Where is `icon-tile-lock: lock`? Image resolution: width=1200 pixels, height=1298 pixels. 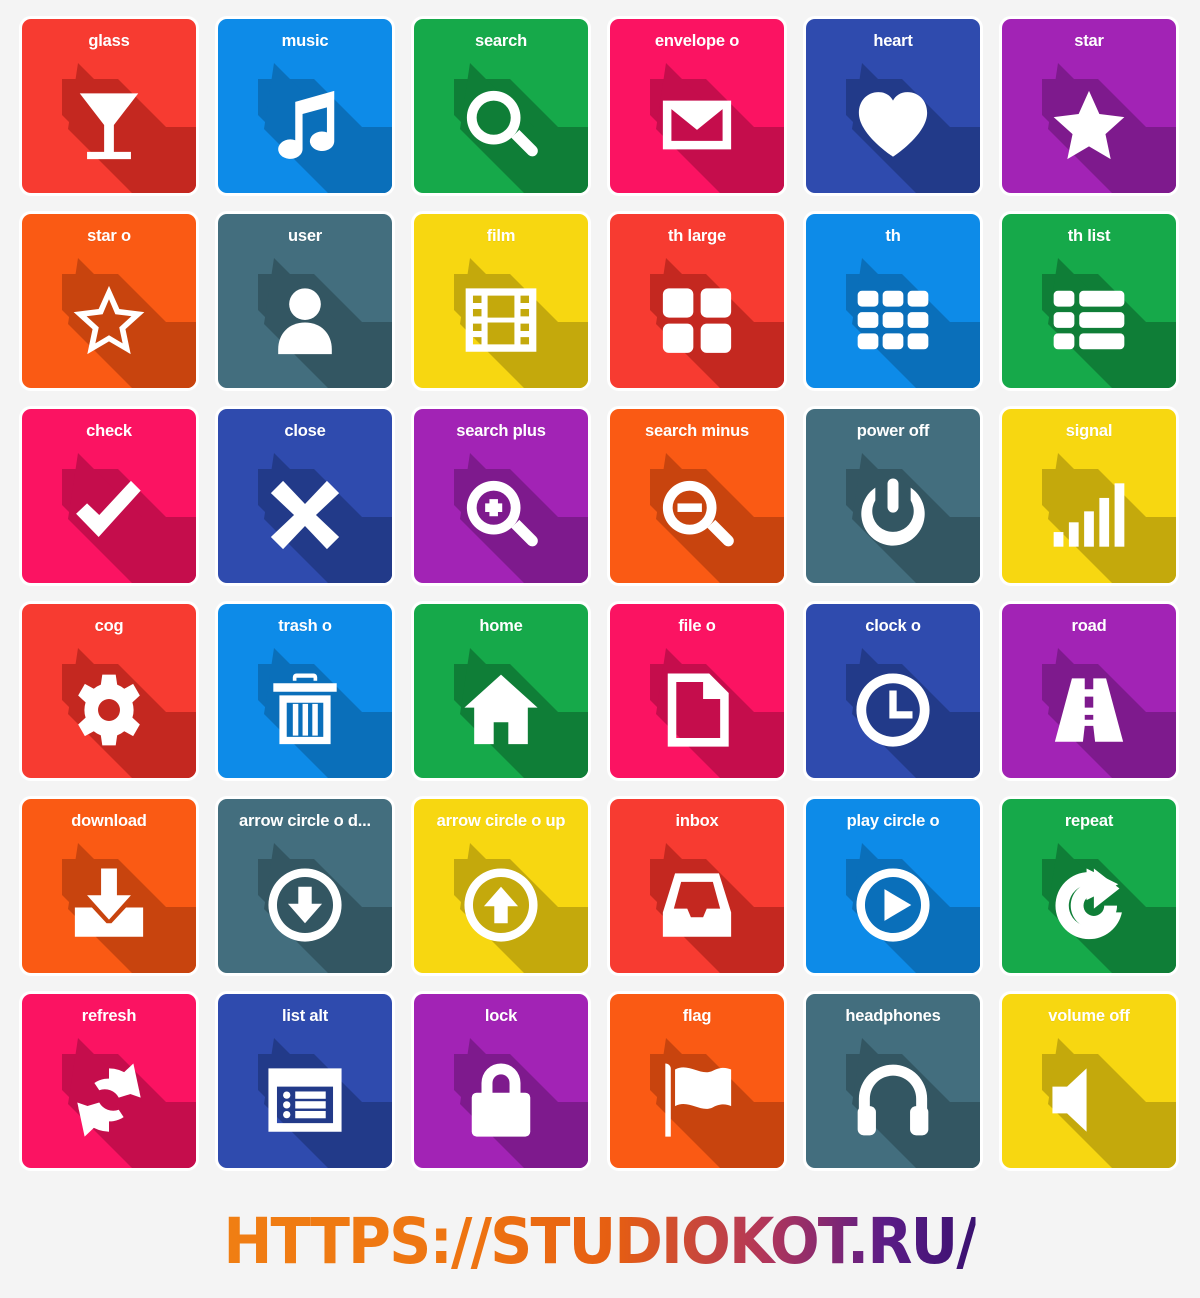 icon-tile-lock: lock is located at coordinates (501, 1081).